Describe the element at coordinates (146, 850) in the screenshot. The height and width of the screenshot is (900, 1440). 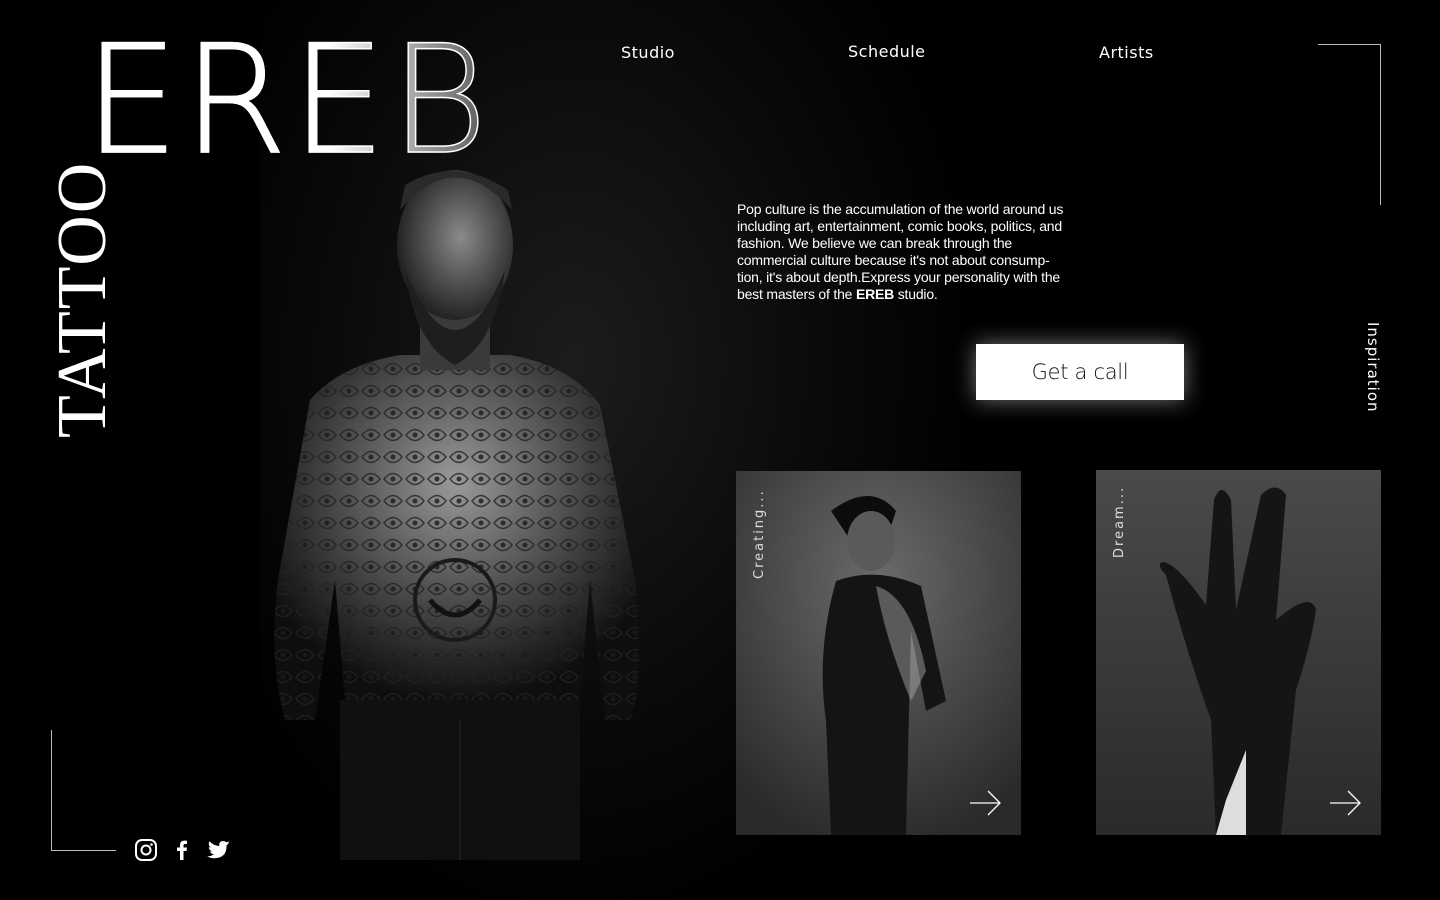
I see `instagram-icon` at that location.